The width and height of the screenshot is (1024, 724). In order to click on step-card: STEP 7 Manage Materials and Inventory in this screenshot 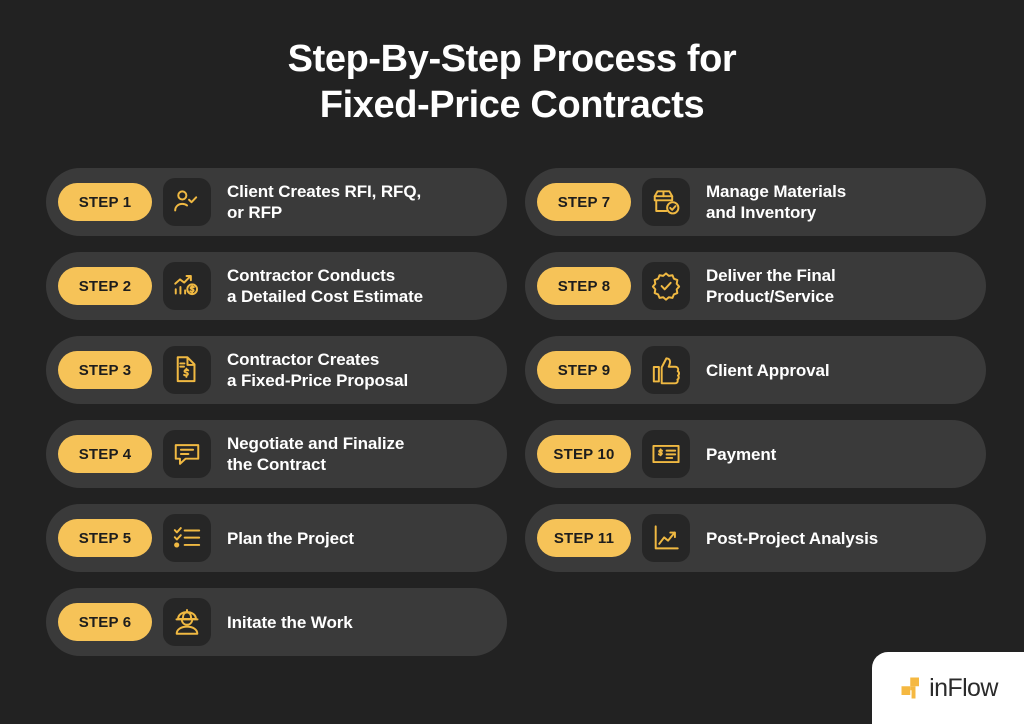, I will do `click(755, 202)`.